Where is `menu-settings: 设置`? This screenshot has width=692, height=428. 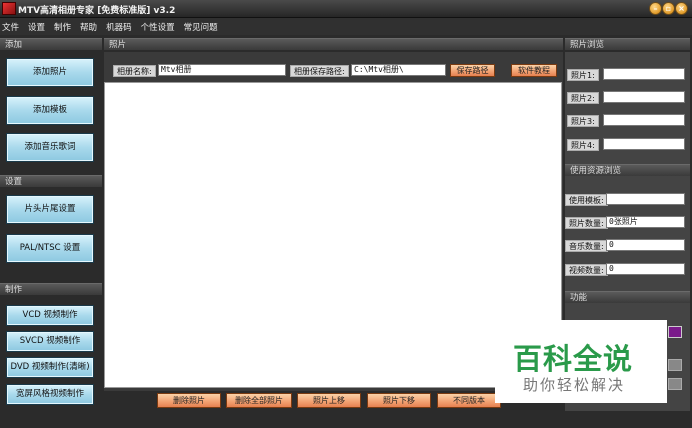
menu-settings: 设置 is located at coordinates (36, 27).